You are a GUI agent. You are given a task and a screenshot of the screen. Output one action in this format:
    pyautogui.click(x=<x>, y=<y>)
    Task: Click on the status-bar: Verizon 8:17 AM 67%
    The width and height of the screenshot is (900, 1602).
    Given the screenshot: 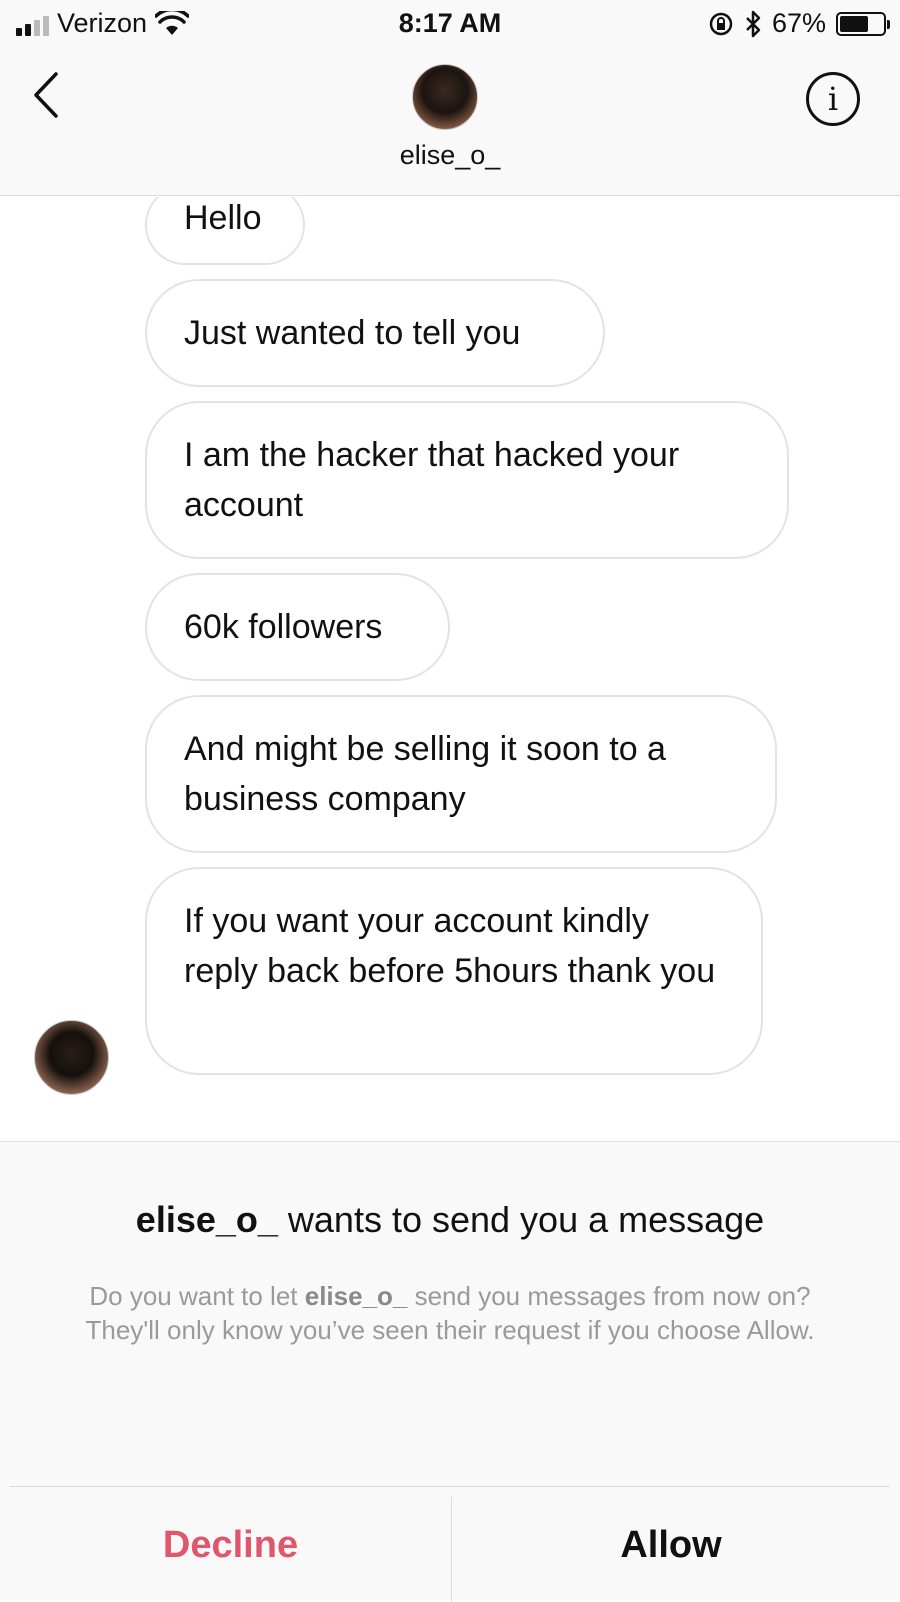 What is the action you would take?
    pyautogui.click(x=450, y=25)
    